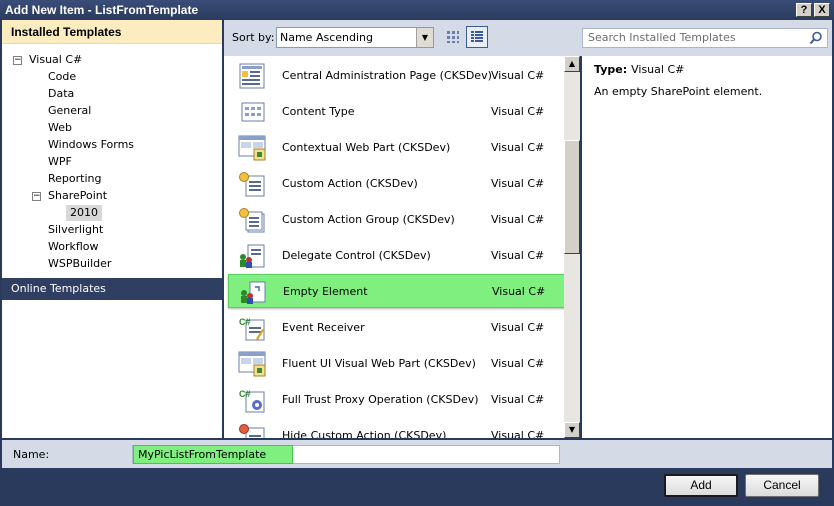 Image resolution: width=834 pixels, height=506 pixels. What do you see at coordinates (678, 91) in the screenshot?
I see `template-description: An empty SharePoint element.` at bounding box center [678, 91].